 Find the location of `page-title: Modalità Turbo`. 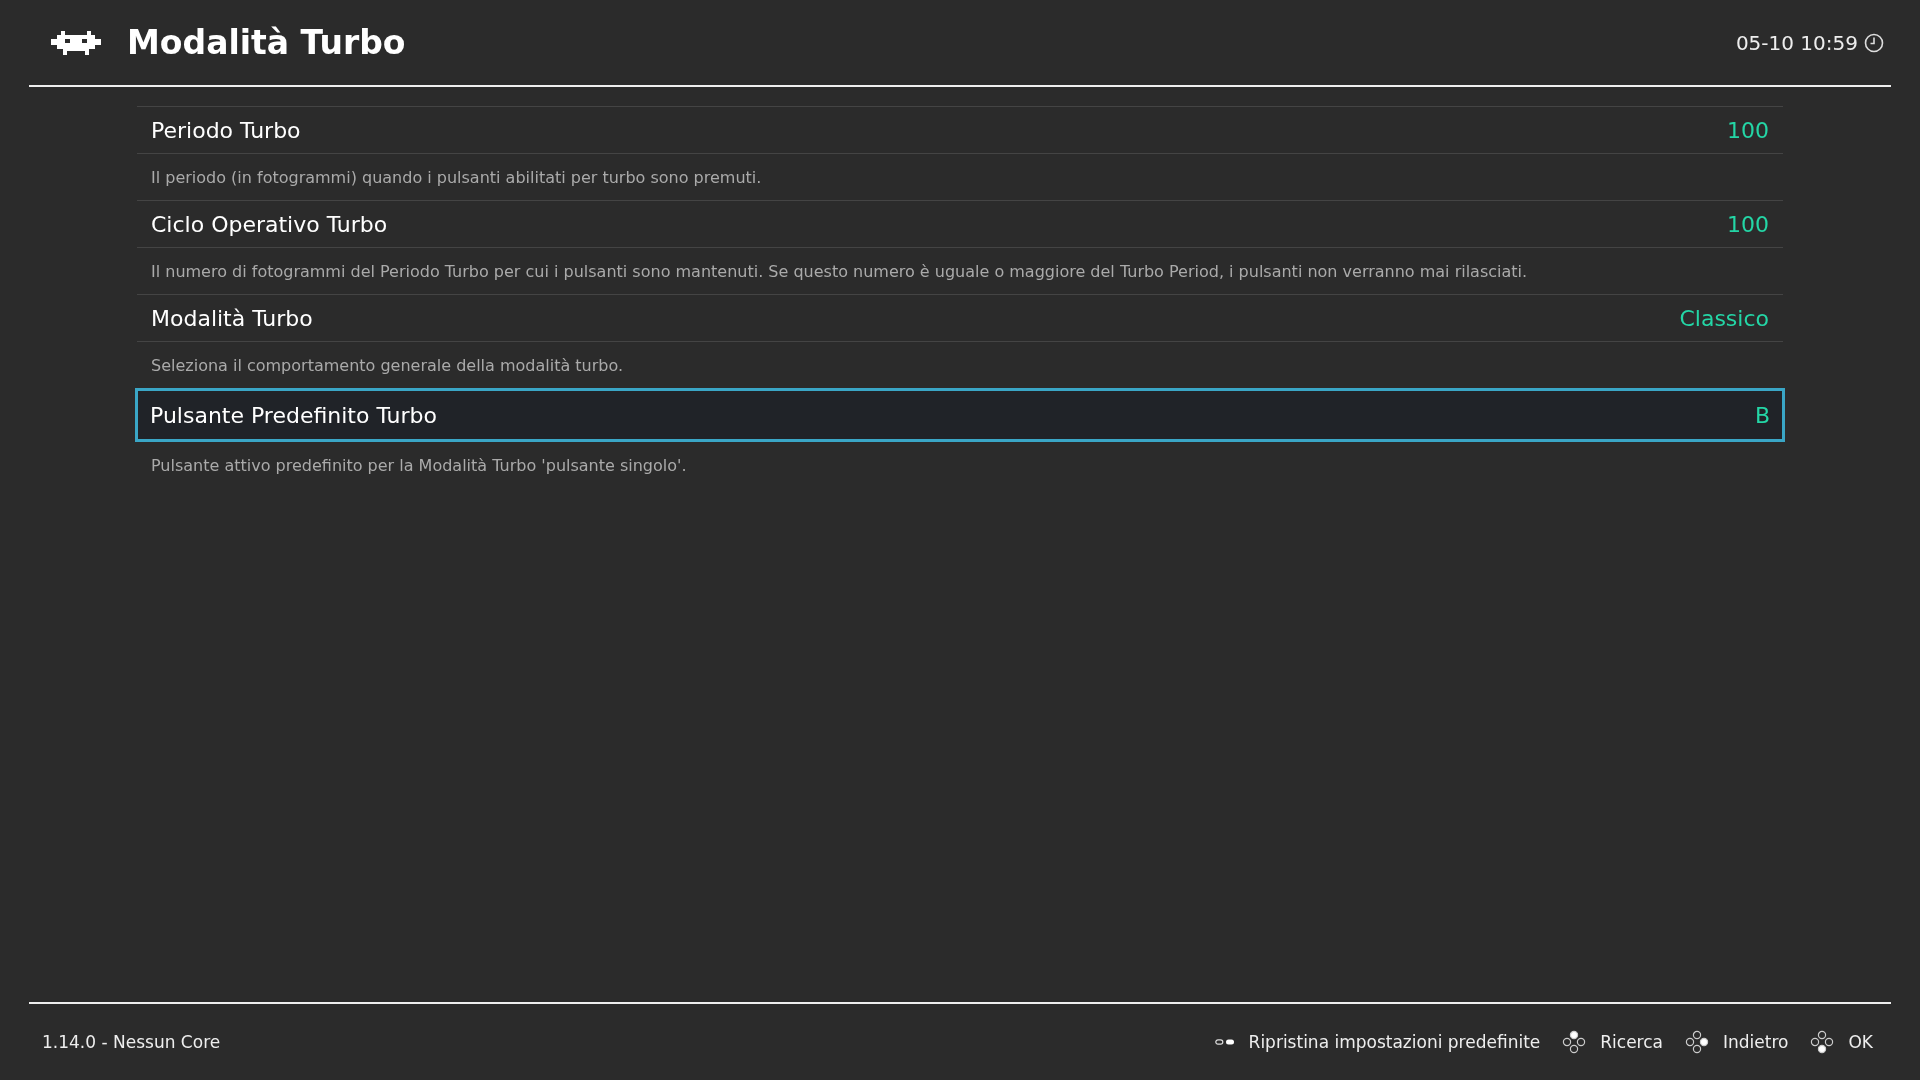

page-title: Modalità Turbo is located at coordinates (266, 42).